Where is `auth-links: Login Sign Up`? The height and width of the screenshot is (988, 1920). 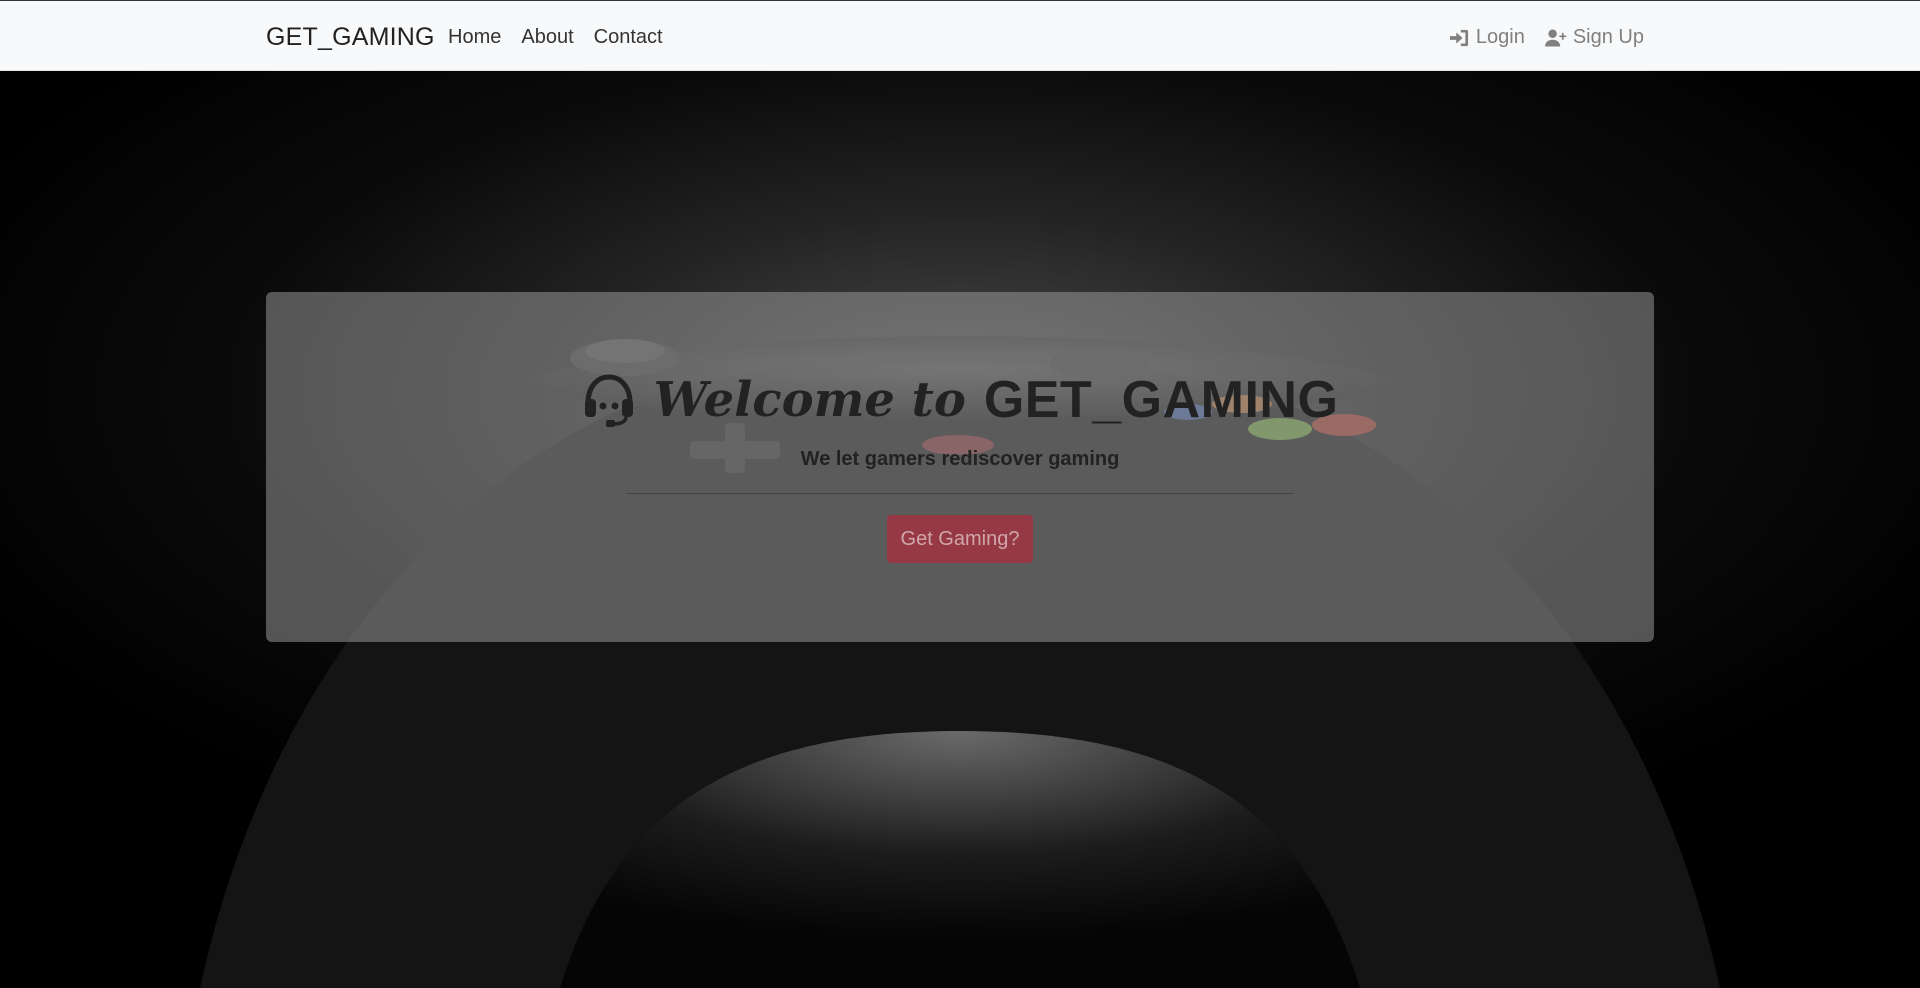
auth-links: Login Sign Up is located at coordinates (1546, 37).